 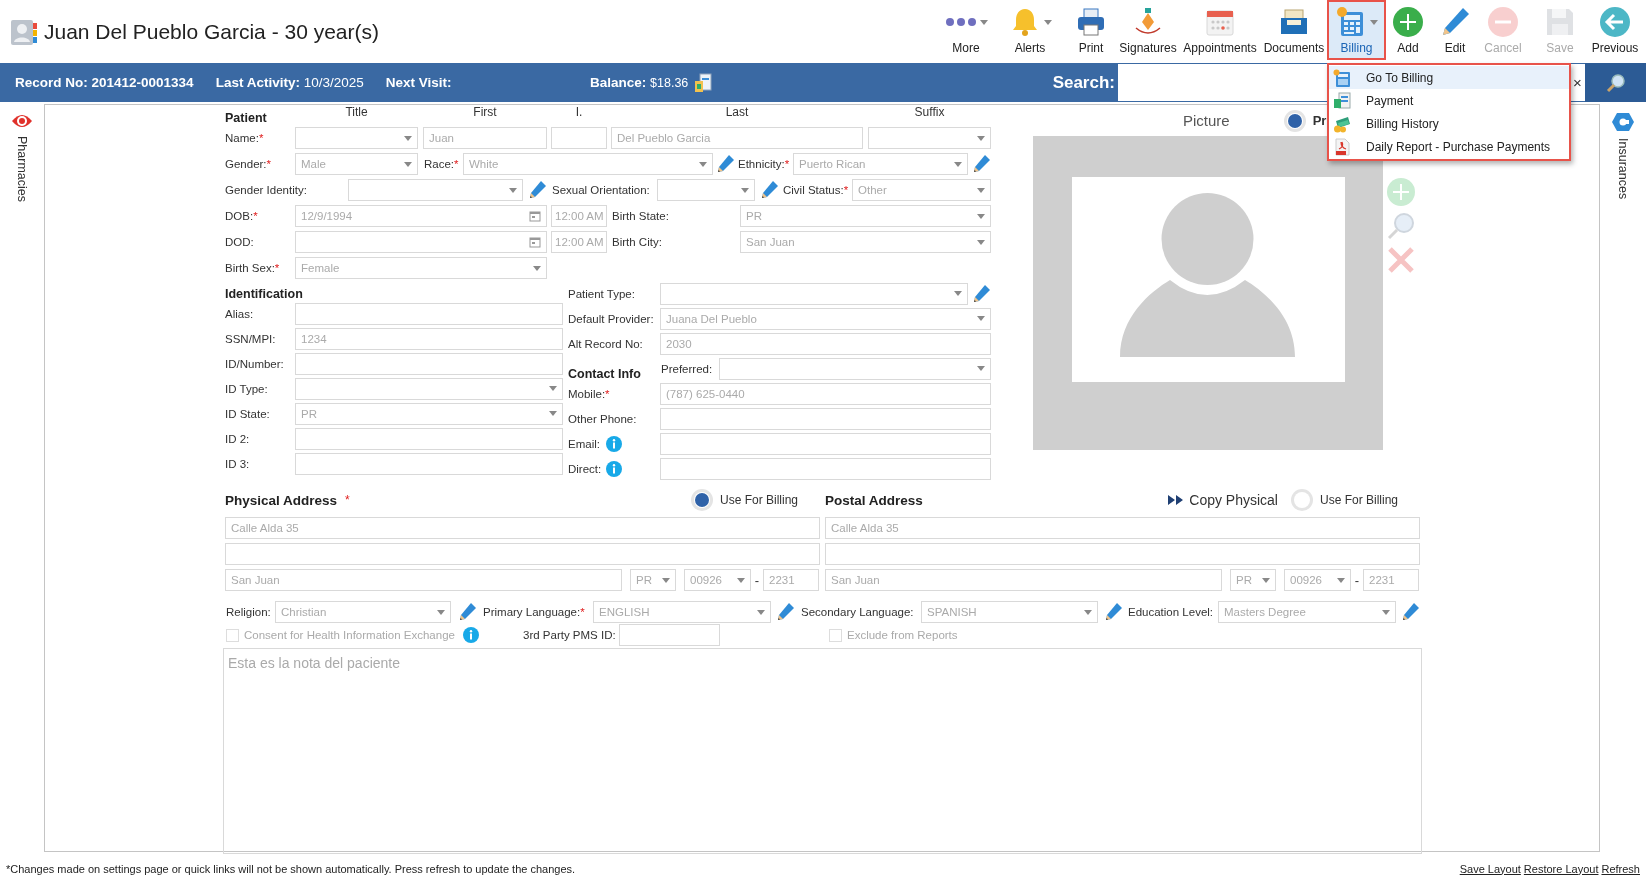 I want to click on search-icon, so click(x=1401, y=226).